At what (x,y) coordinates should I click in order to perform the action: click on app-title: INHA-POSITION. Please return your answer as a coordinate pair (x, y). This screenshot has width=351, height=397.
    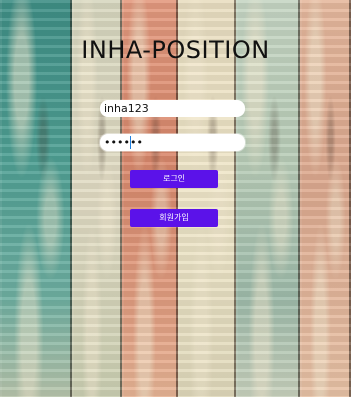
    Looking at the image, I should click on (175, 50).